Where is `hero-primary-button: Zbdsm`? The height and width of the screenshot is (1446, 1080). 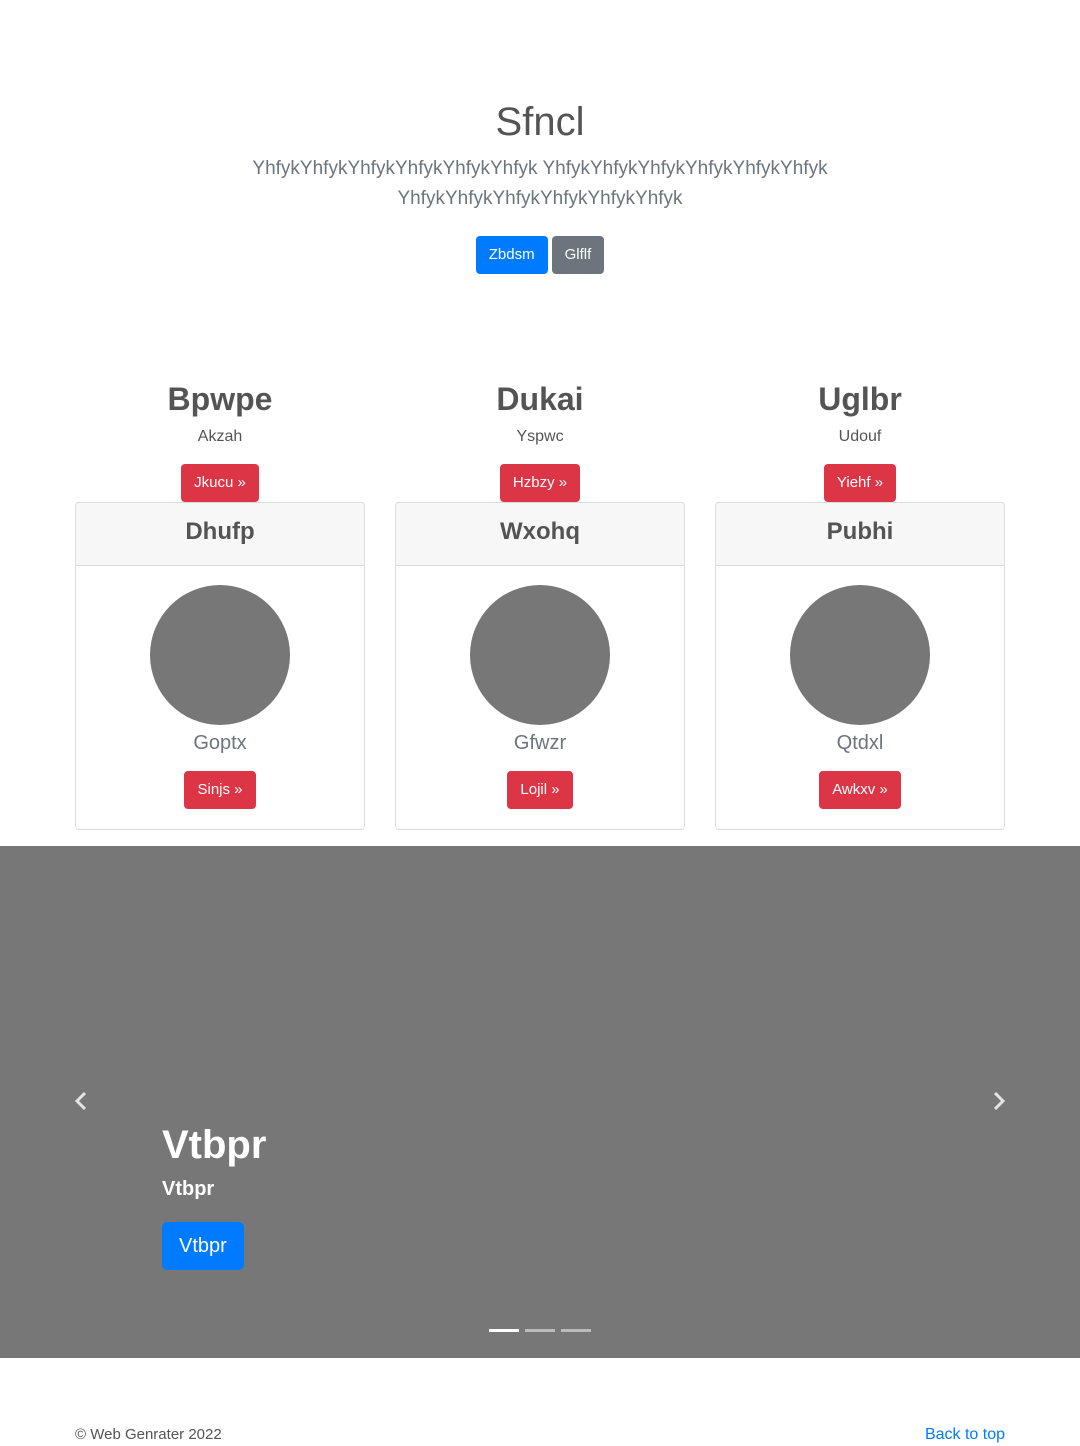
hero-primary-button: Zbdsm is located at coordinates (511, 255).